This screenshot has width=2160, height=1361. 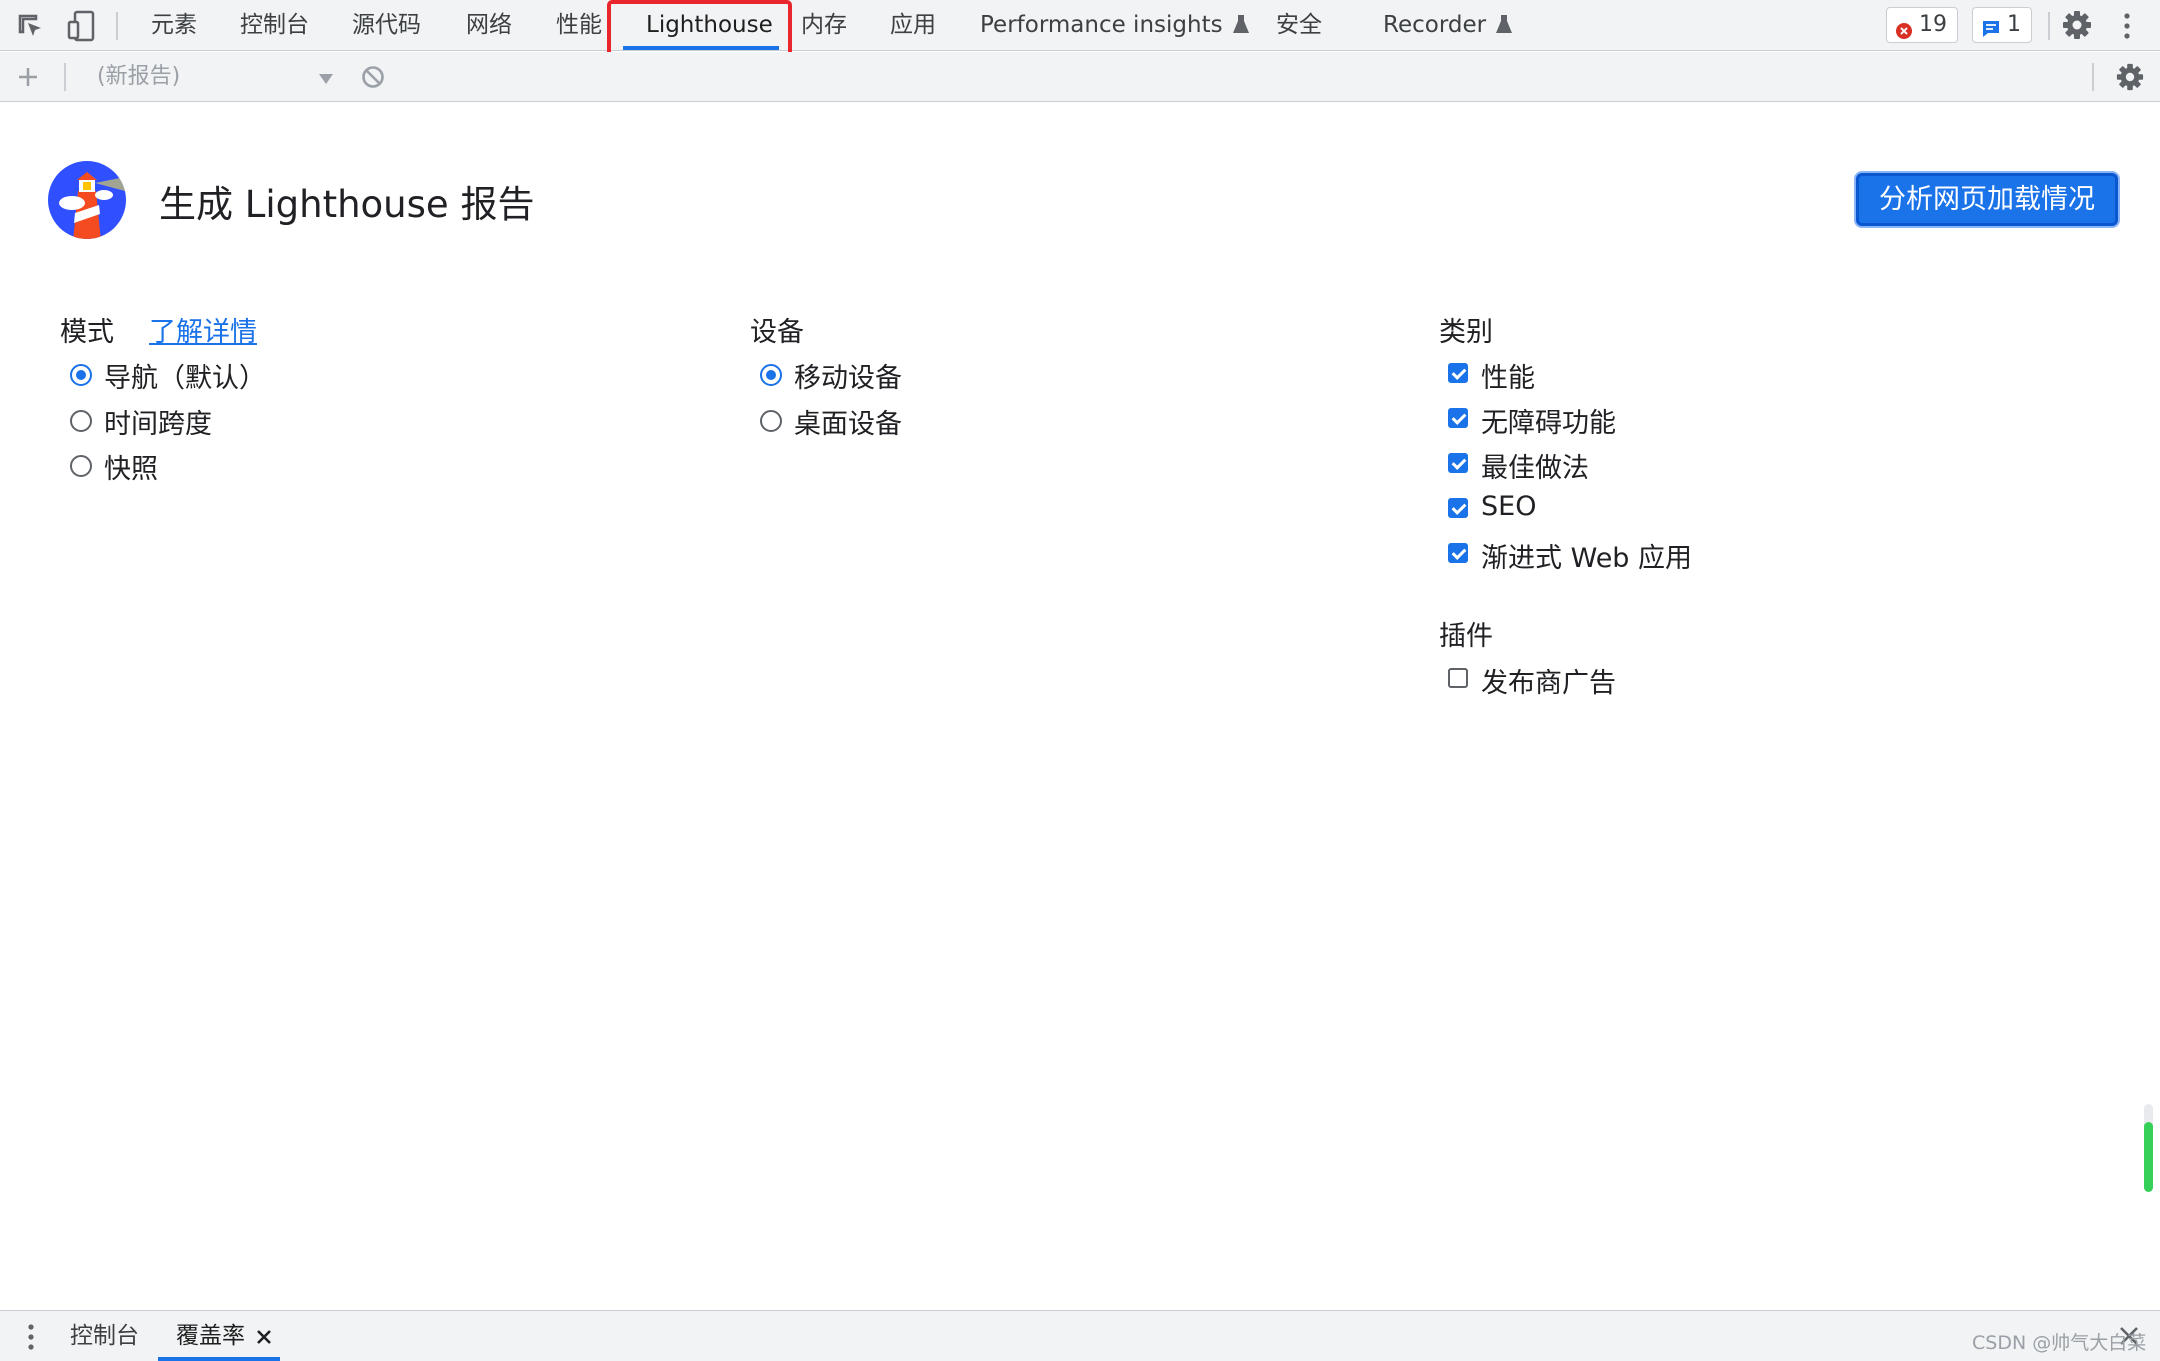 I want to click on chevron-down-icon, so click(x=326, y=77).